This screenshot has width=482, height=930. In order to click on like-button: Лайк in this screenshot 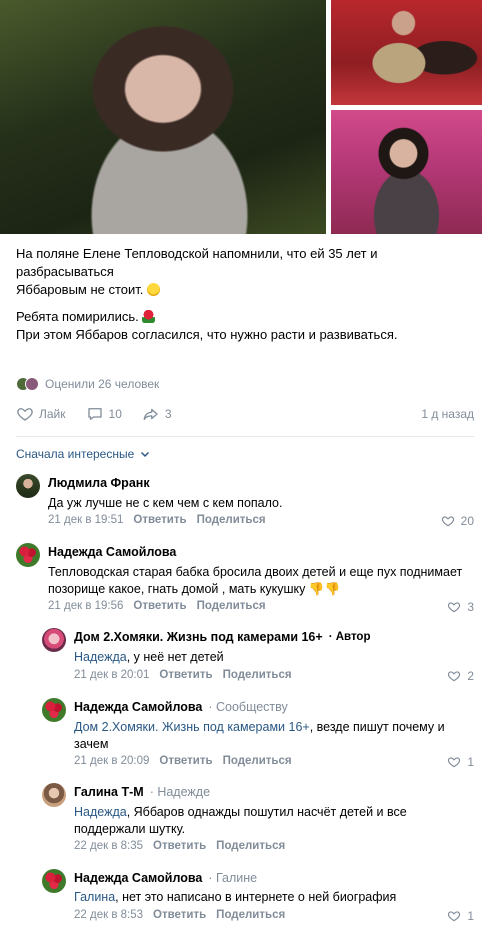, I will do `click(41, 414)`.